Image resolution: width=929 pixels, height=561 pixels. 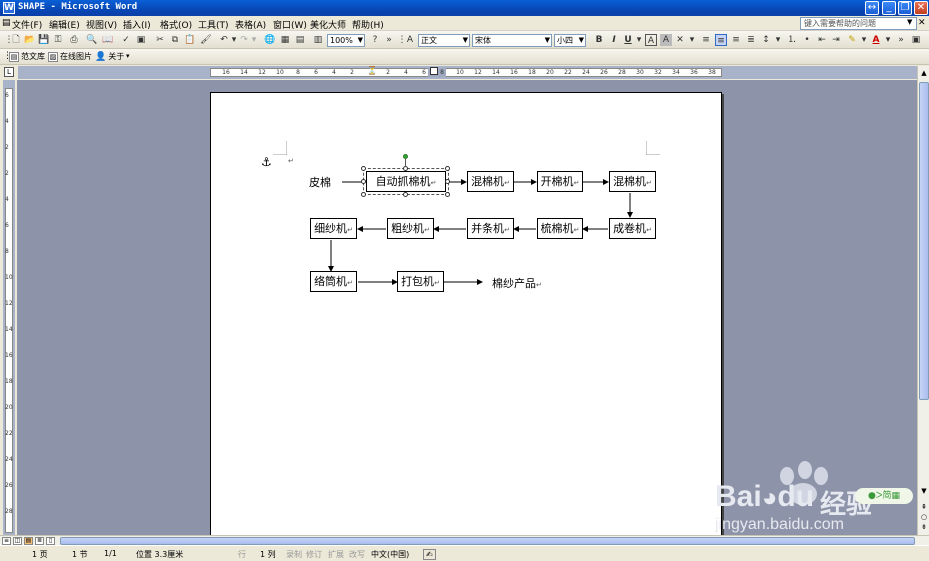 What do you see at coordinates (9, 307) in the screenshot?
I see `vertical-ruler: 6 4 2 2 4 6 8 10 12 14 16 18 20 22 24 26 28` at bounding box center [9, 307].